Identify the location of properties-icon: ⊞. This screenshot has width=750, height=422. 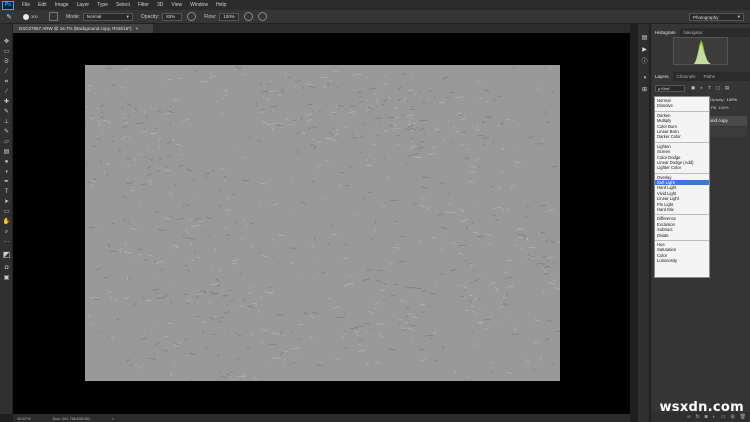
(644, 90).